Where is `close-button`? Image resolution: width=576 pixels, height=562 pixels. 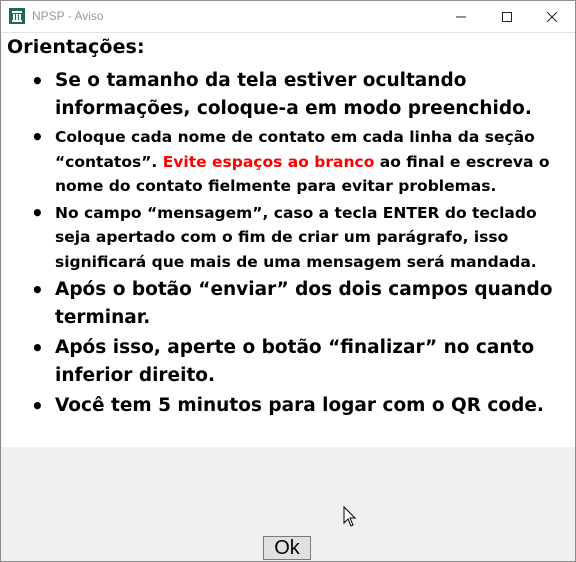 close-button is located at coordinates (552, 16).